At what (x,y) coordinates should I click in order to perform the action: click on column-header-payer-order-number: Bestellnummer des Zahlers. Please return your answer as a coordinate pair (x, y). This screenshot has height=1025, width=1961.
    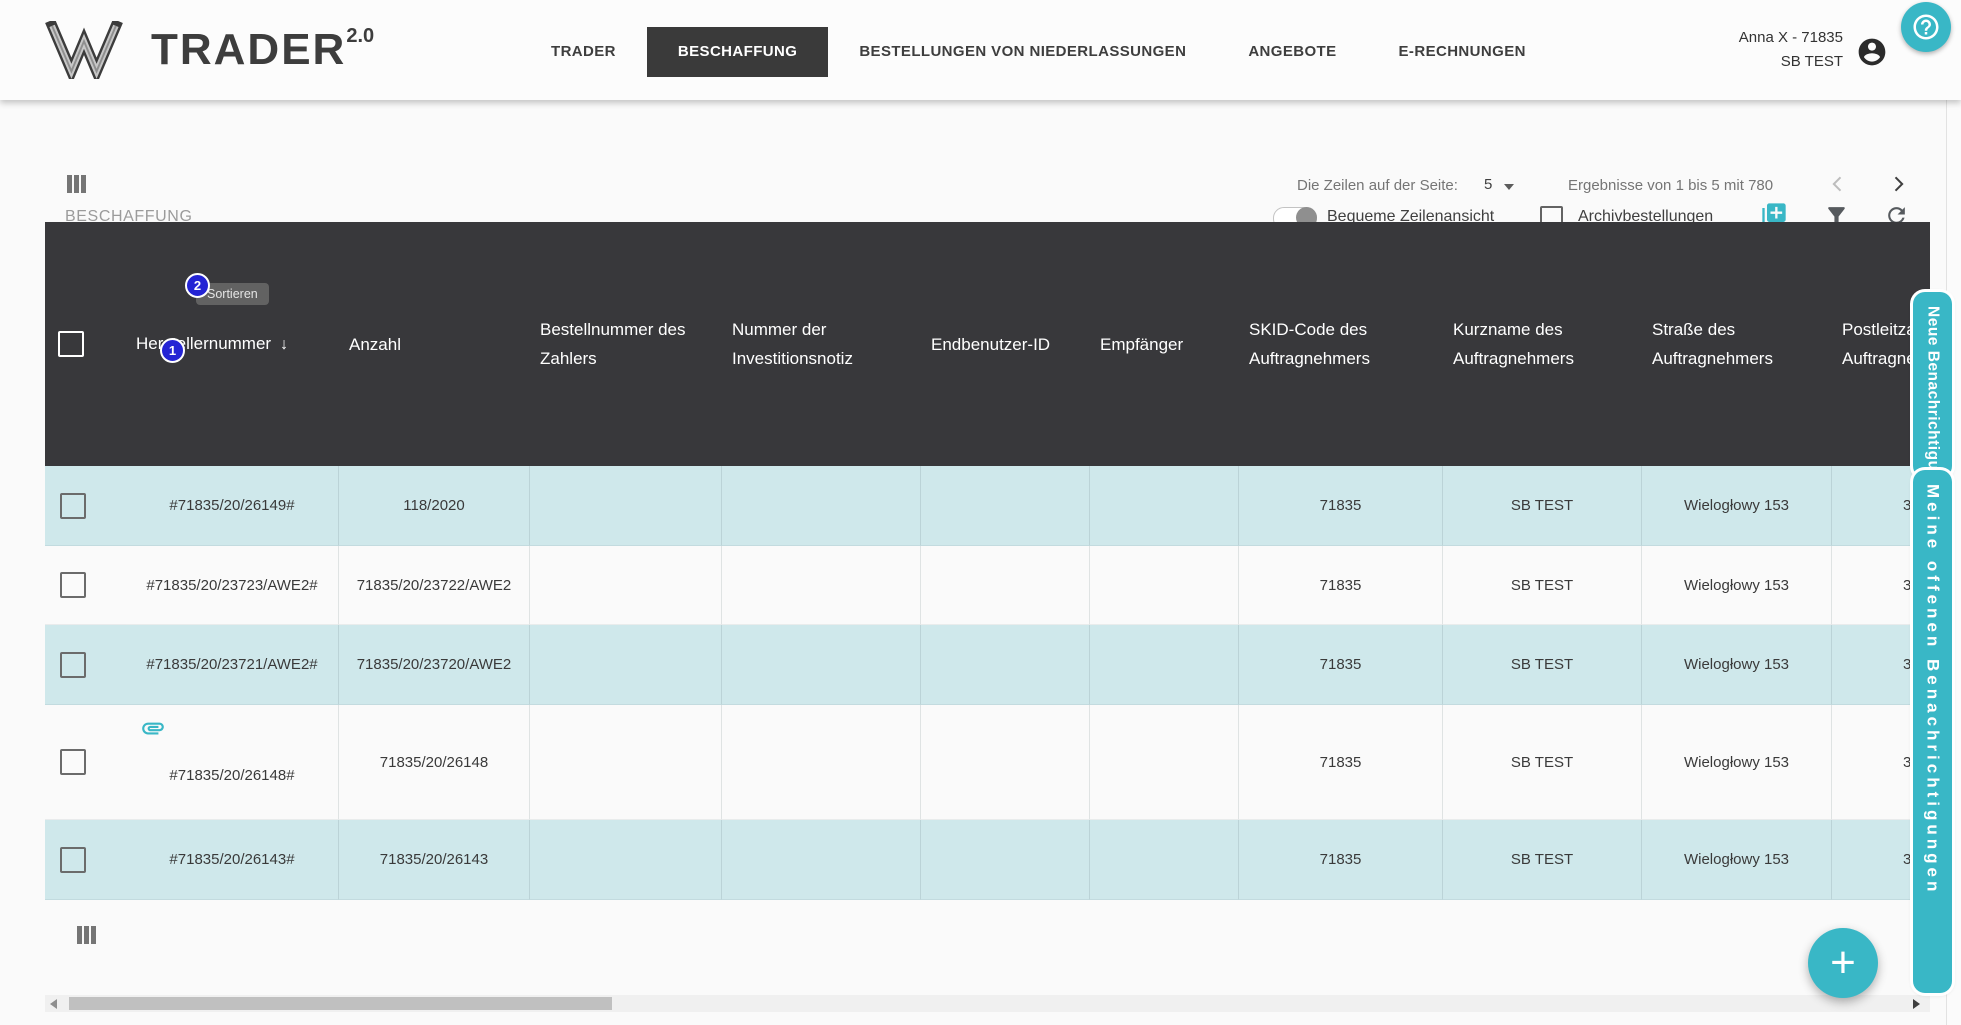
    Looking at the image, I should click on (626, 344).